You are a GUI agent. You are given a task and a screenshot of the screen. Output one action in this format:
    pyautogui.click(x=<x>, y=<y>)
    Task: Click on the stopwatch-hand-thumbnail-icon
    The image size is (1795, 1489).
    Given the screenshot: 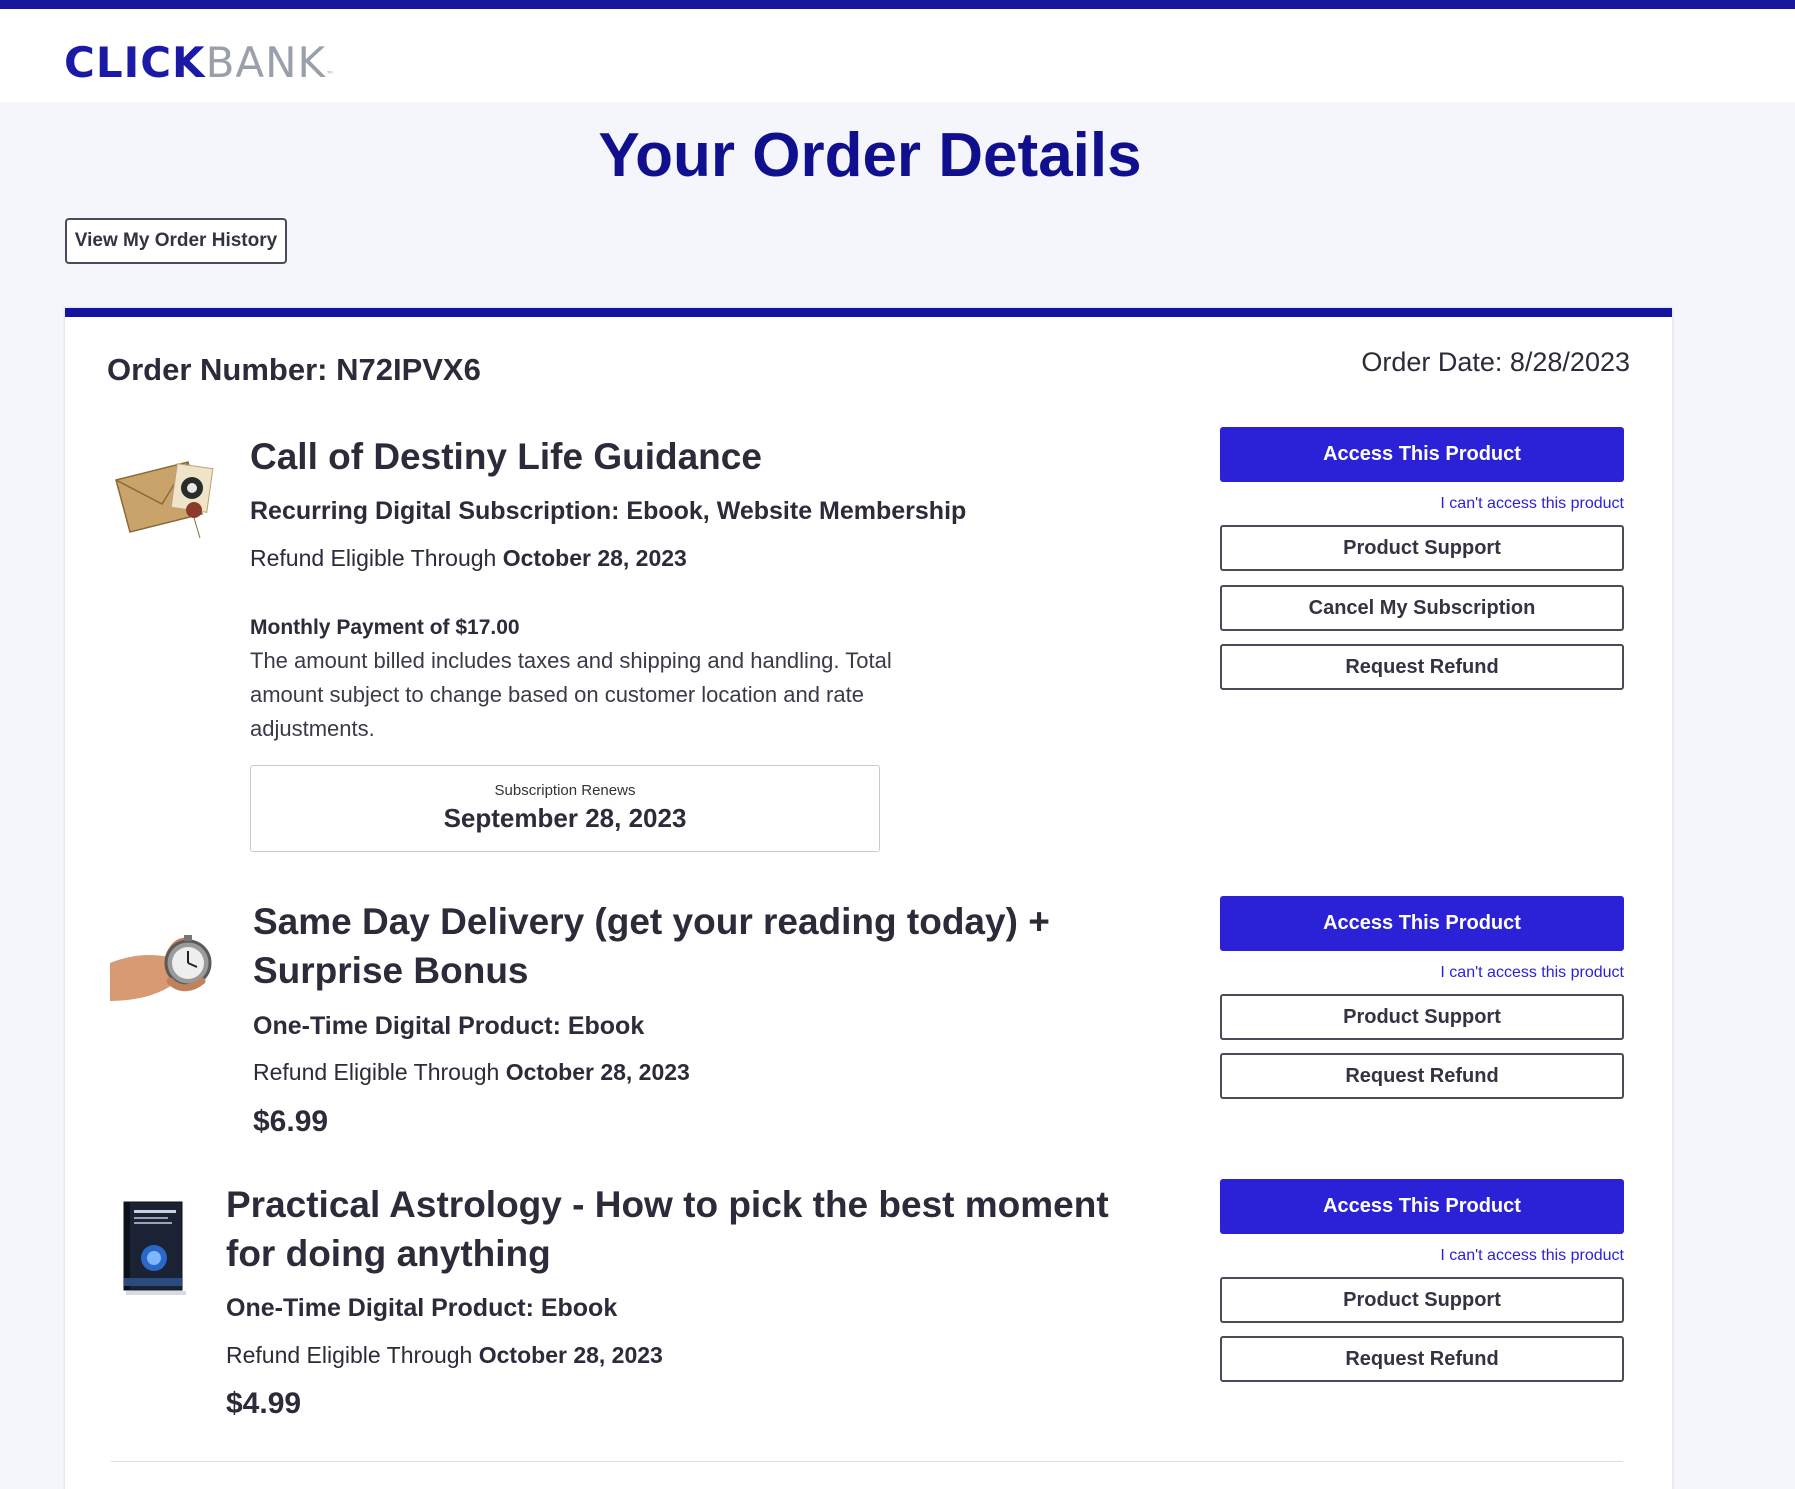 What is the action you would take?
    pyautogui.click(x=161, y=968)
    